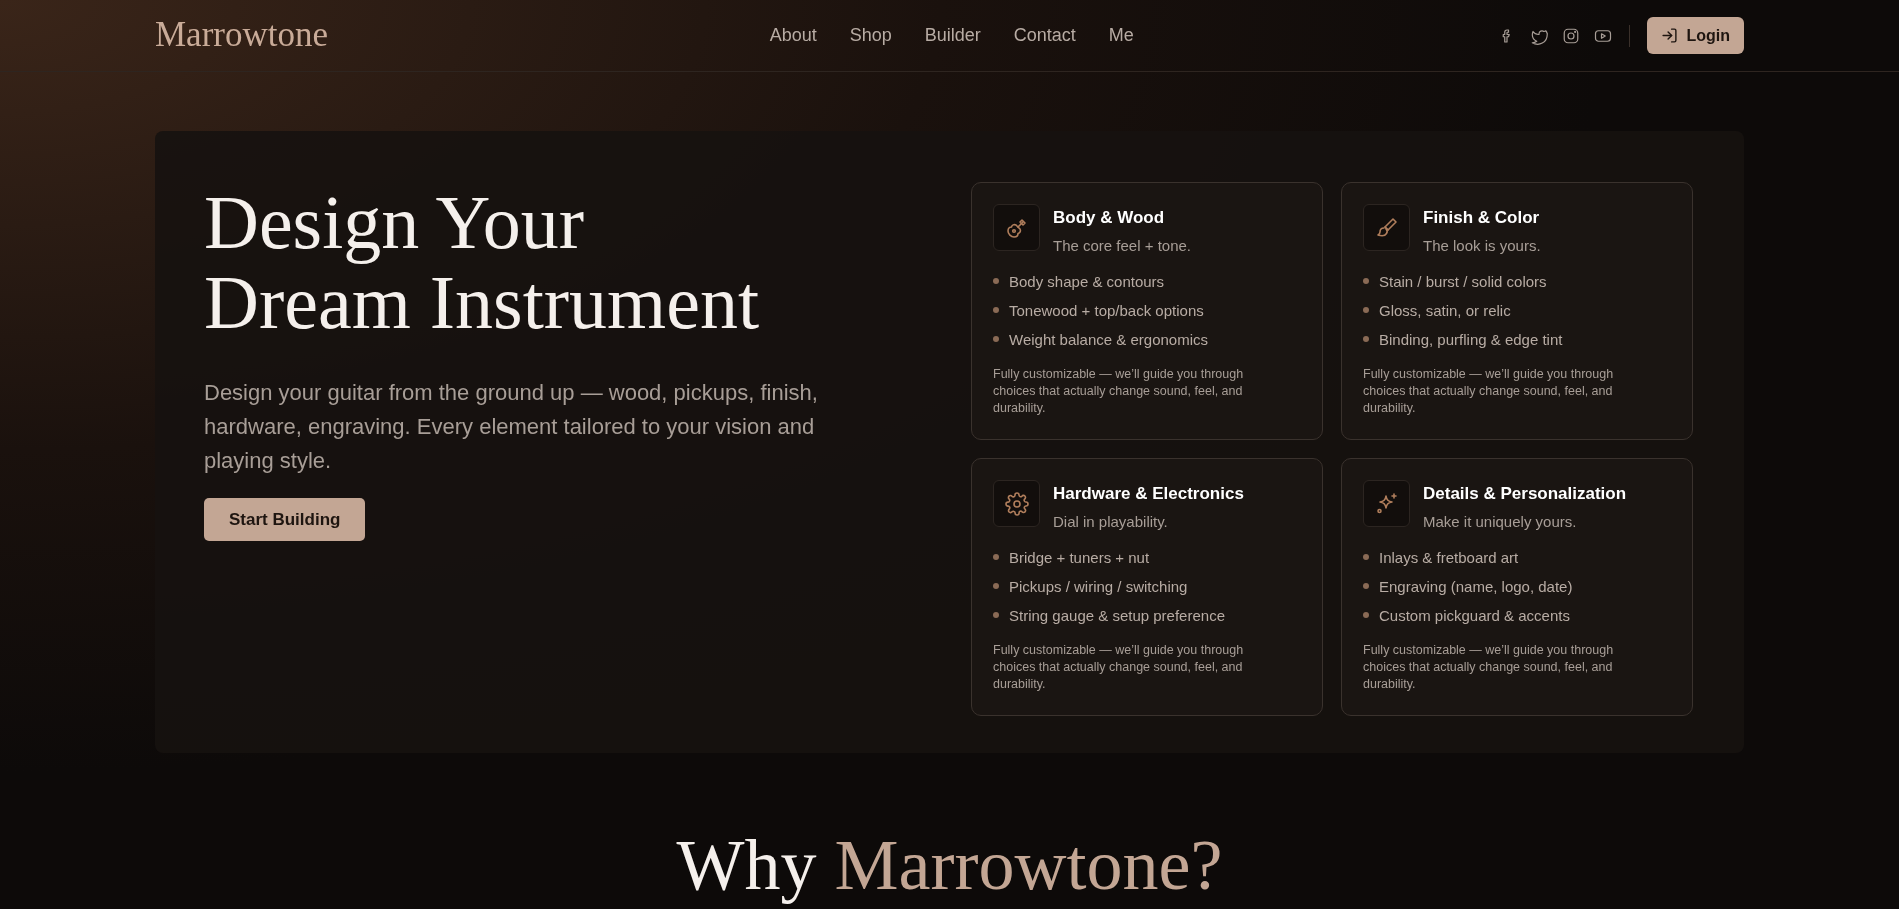 The image size is (1899, 909). What do you see at coordinates (1016, 503) in the screenshot?
I see `gear-icon` at bounding box center [1016, 503].